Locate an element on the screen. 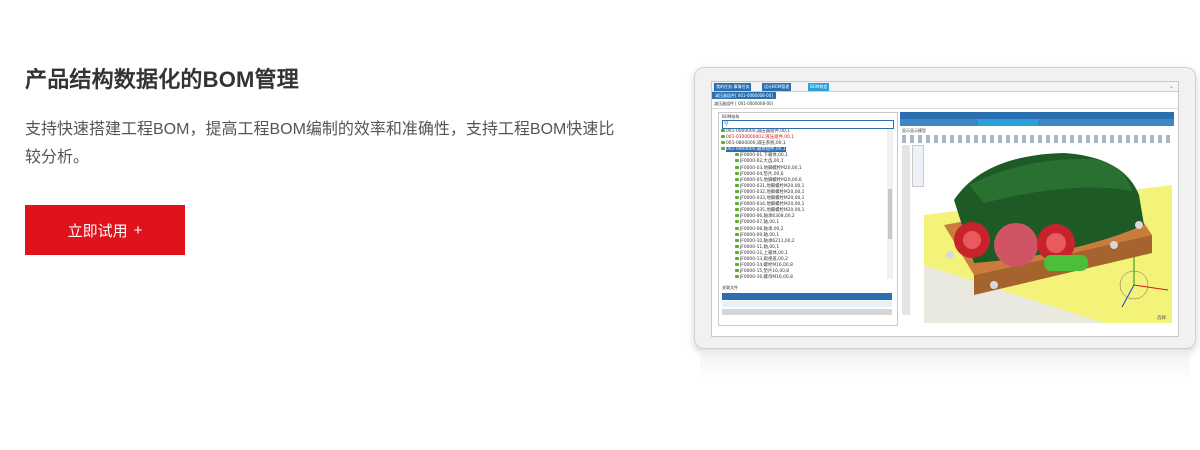 This screenshot has height=450, width=1200. viewer-status-label: 选择 is located at coordinates (1161, 318).